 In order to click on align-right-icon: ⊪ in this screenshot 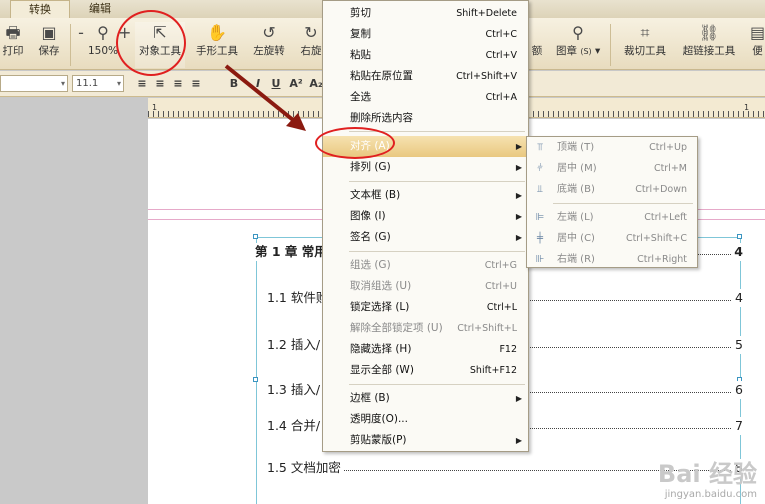, I will do `click(540, 259)`.